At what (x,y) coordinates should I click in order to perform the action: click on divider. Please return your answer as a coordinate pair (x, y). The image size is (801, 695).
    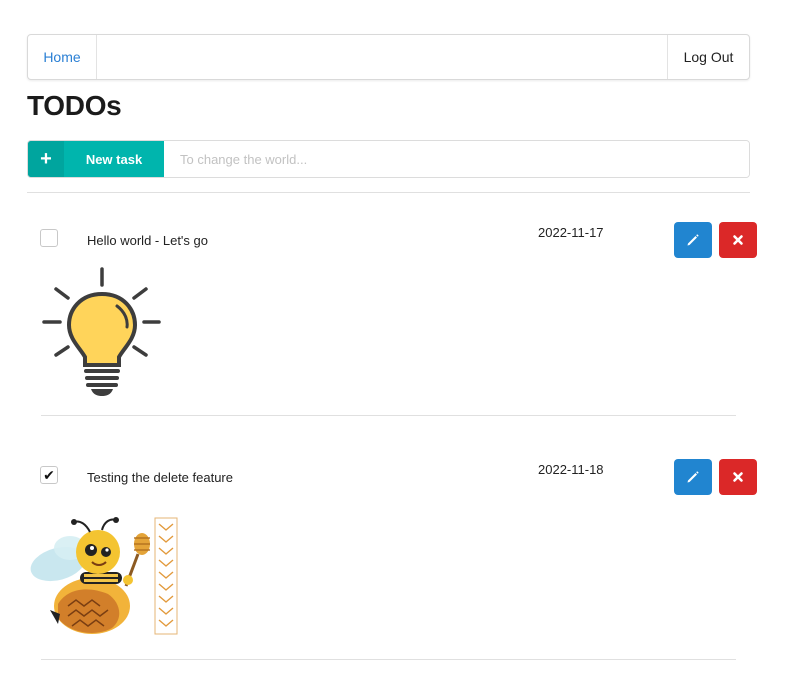
    Looking at the image, I should click on (388, 192).